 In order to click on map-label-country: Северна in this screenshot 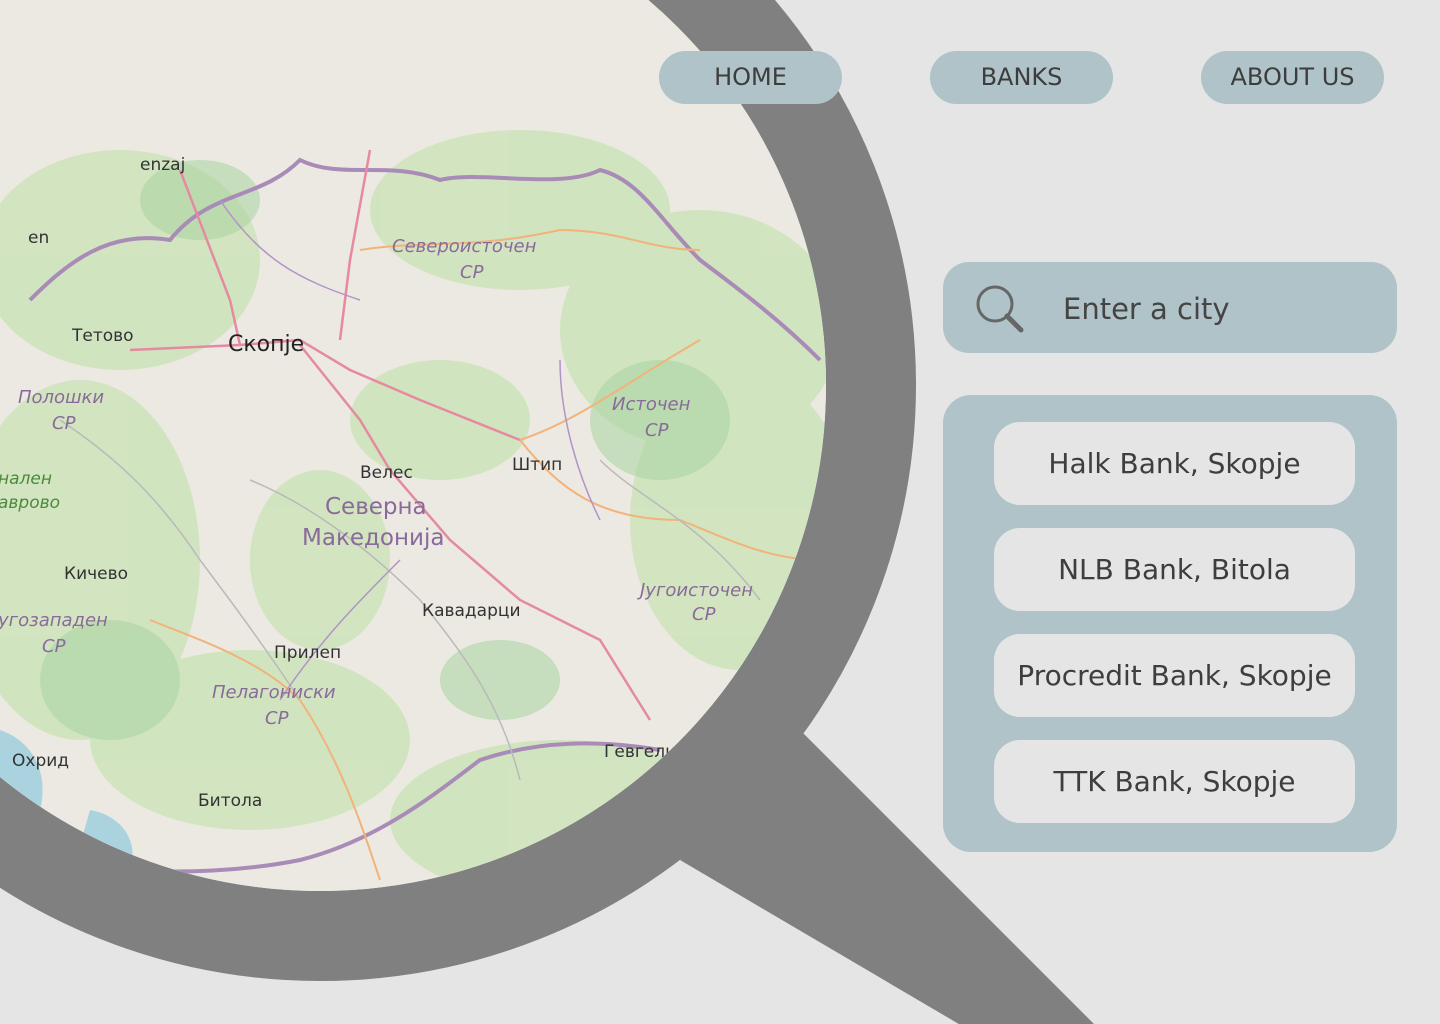, I will do `click(376, 507)`.